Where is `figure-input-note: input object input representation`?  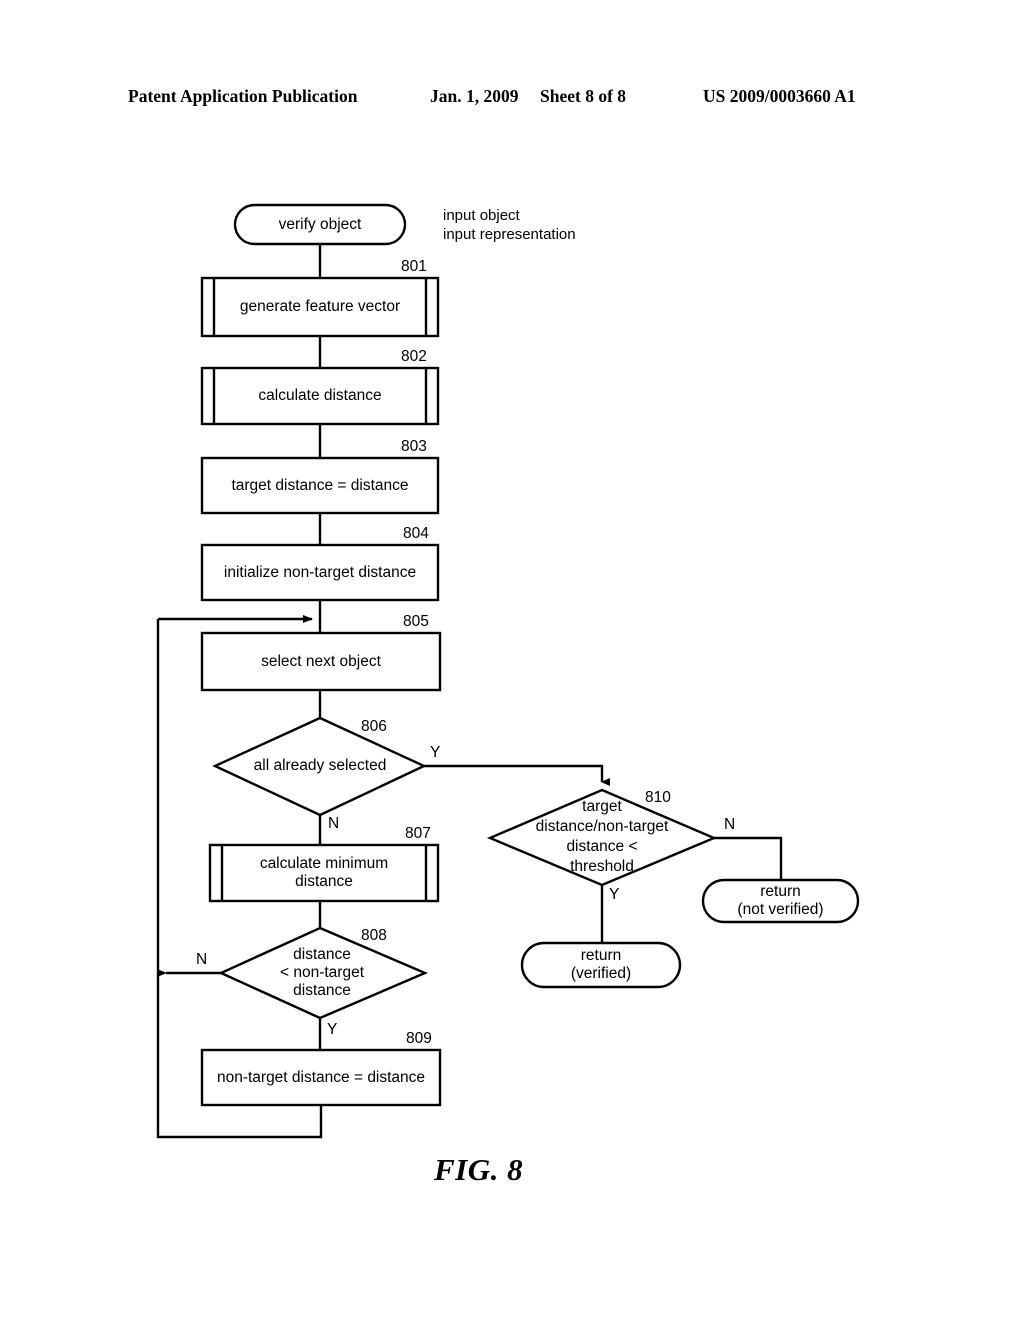
figure-input-note: input object input representation is located at coordinates (509, 225).